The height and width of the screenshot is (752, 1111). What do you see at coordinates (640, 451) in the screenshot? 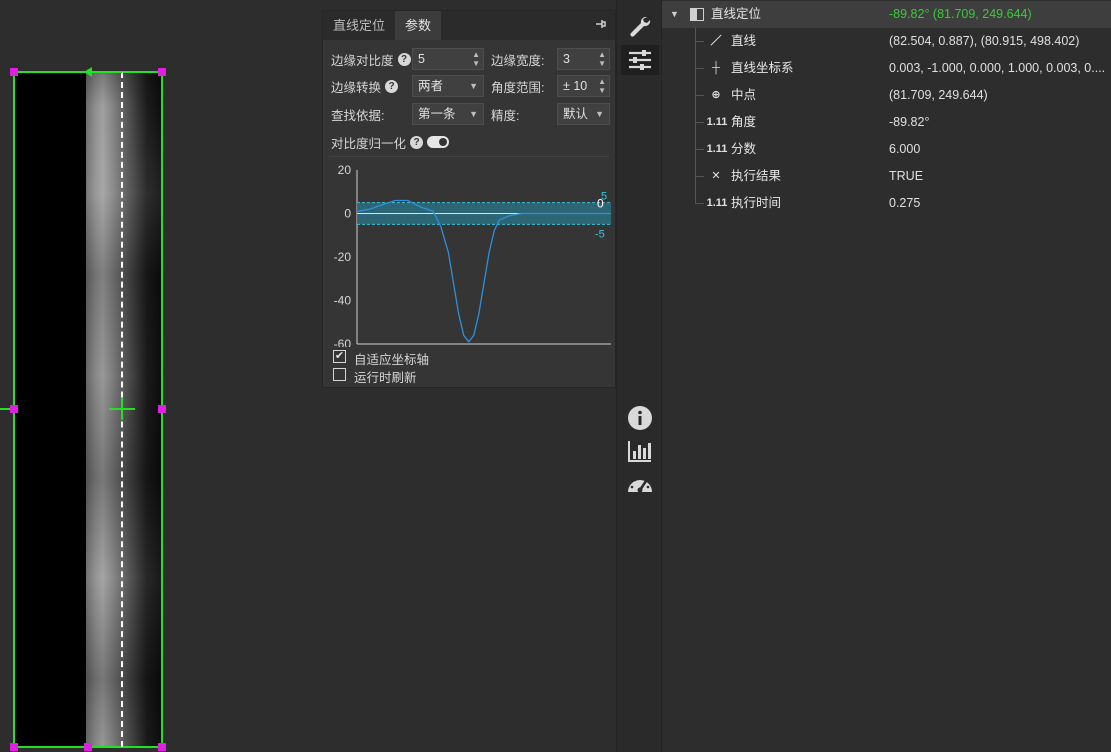
I see `bar-chart-icon` at bounding box center [640, 451].